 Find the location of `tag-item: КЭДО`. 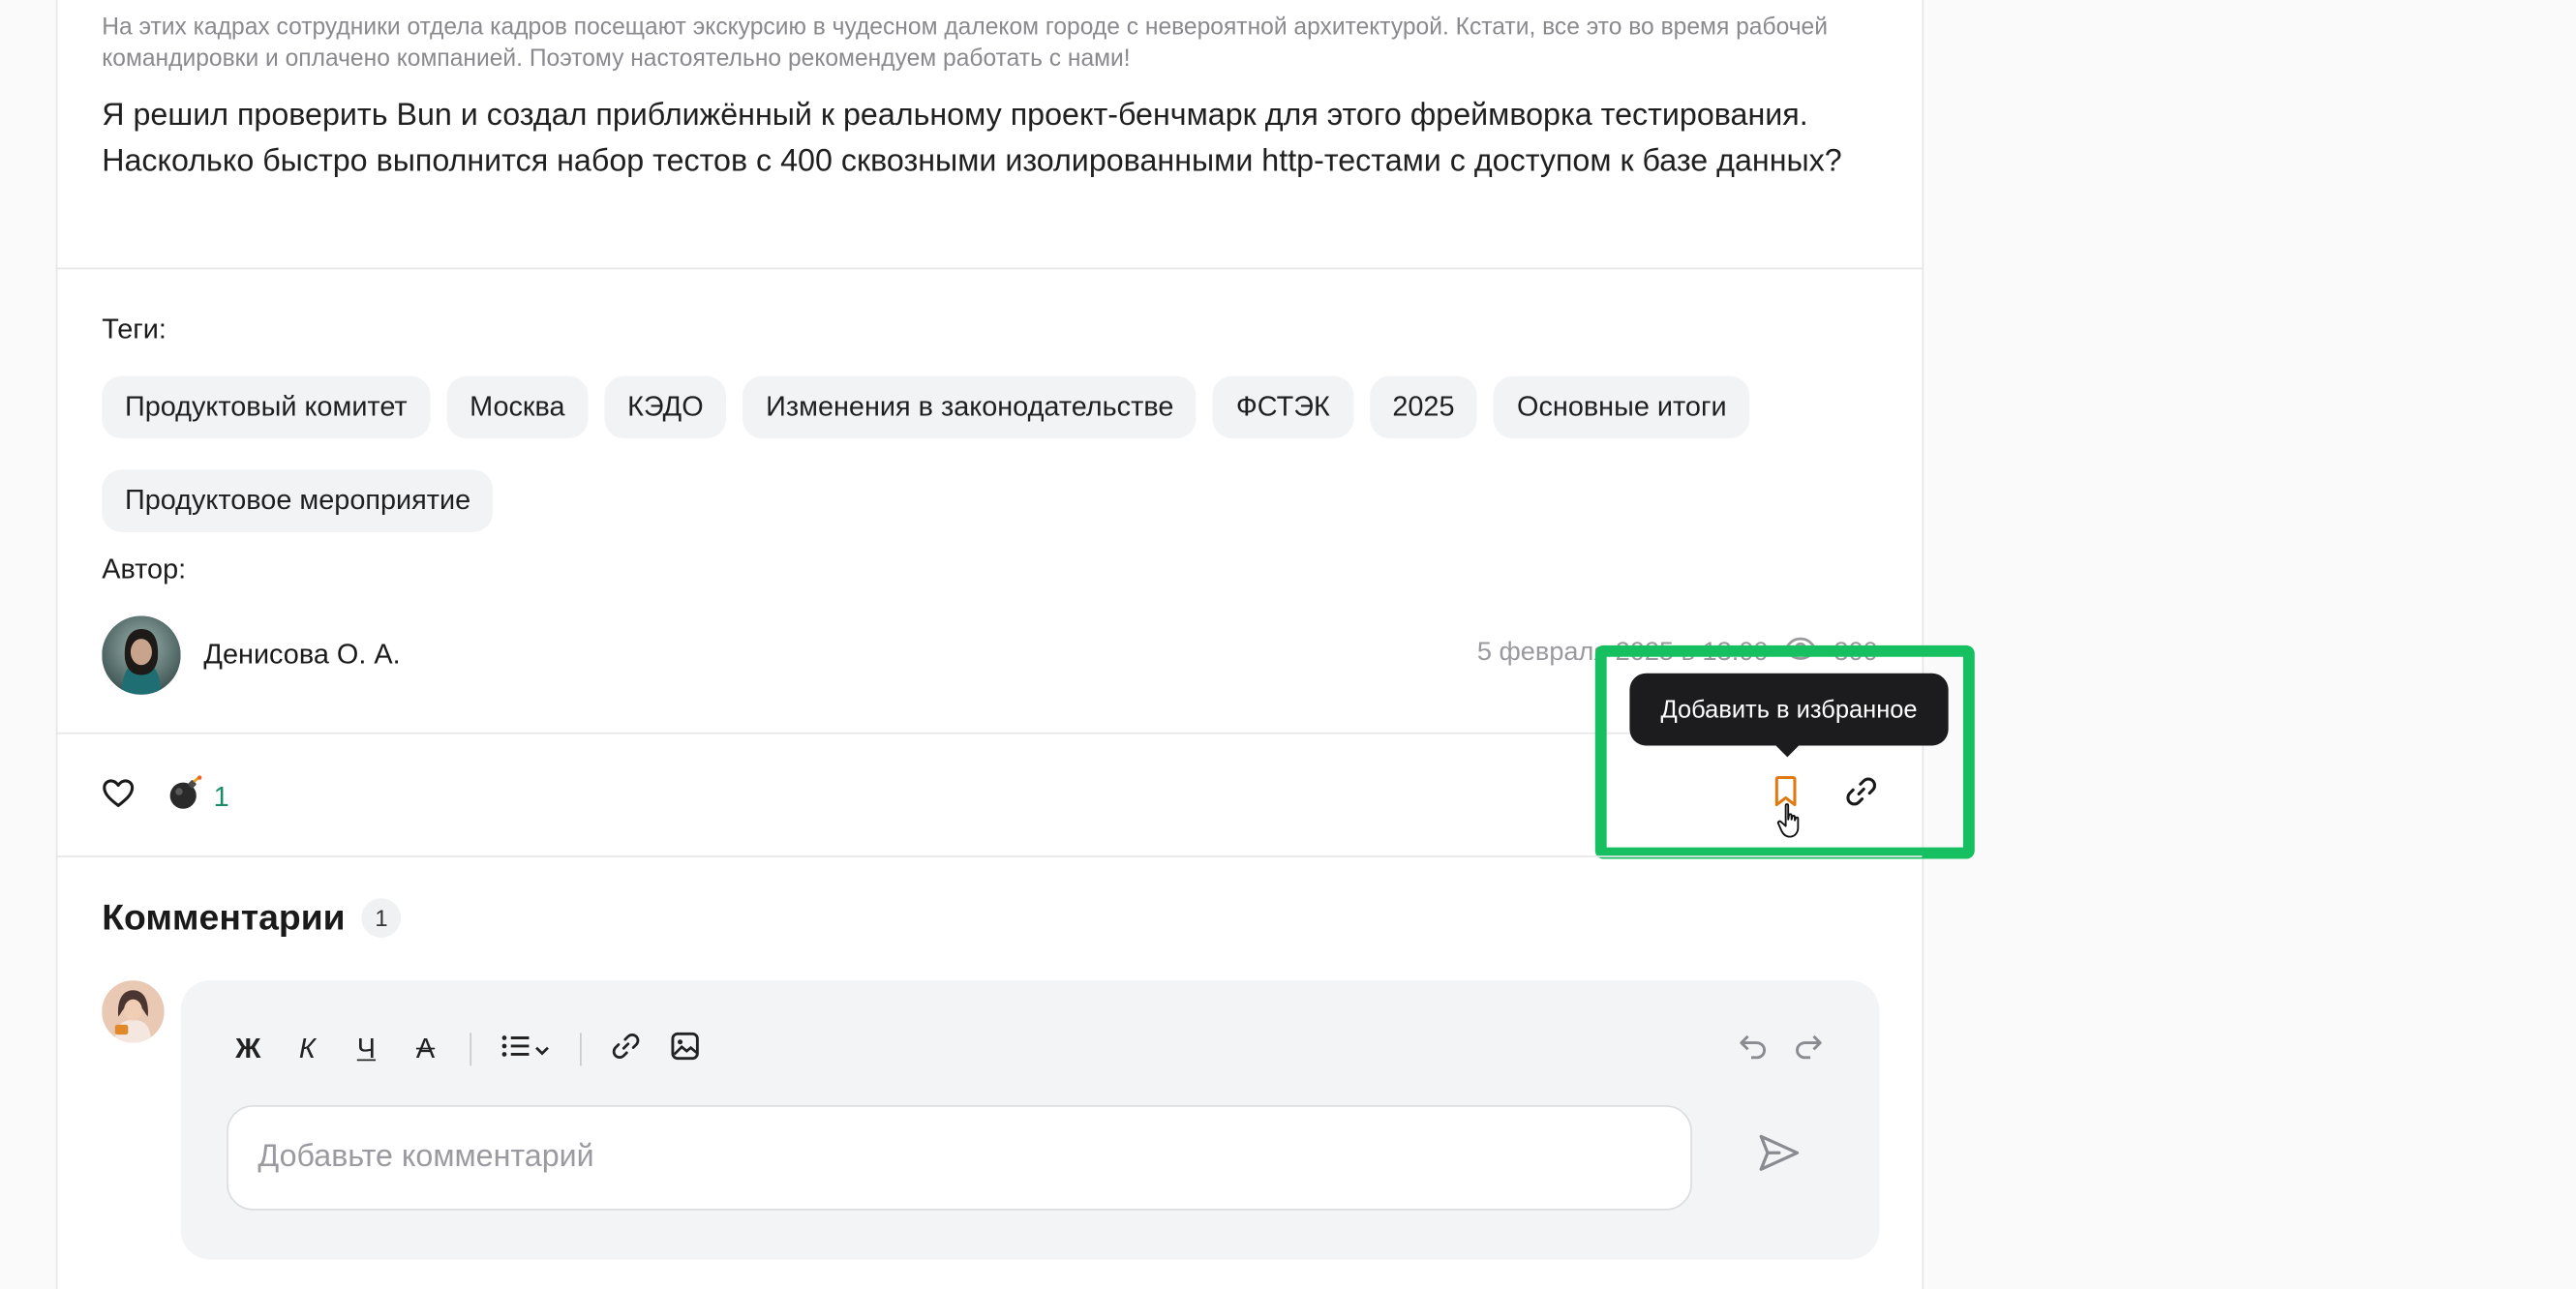

tag-item: КЭДО is located at coordinates (666, 407).